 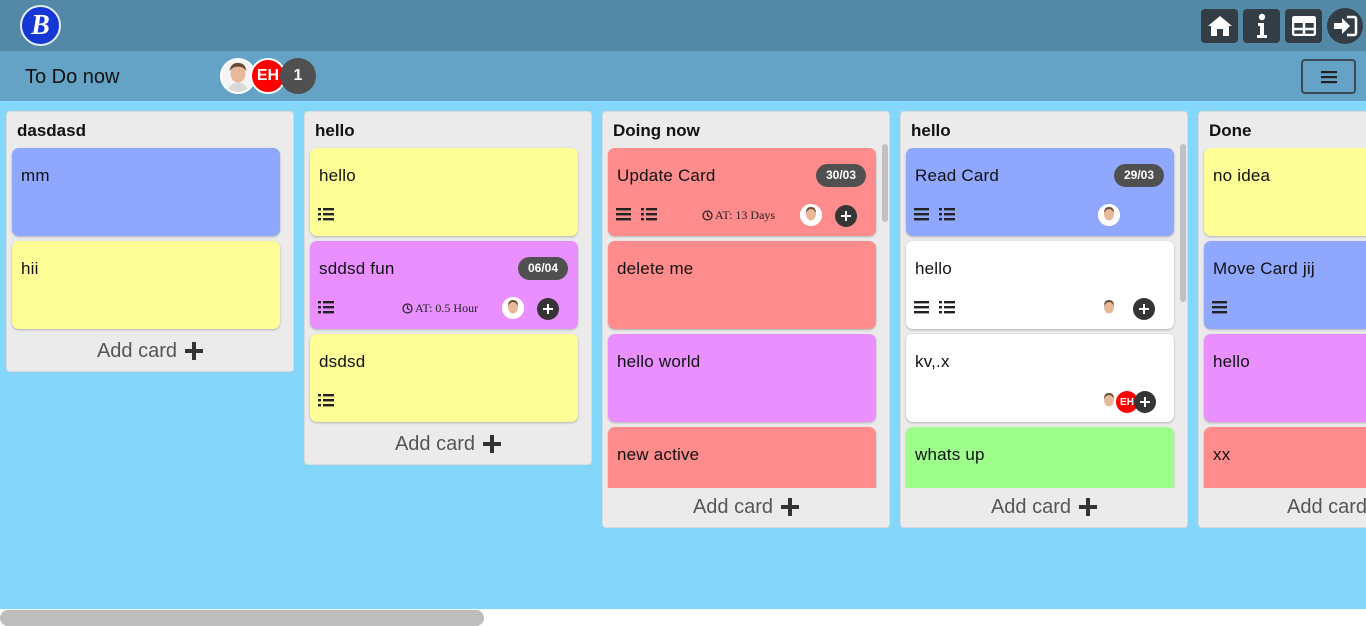 I want to click on allotted-time: AT: 13 Days, so click(x=738, y=215).